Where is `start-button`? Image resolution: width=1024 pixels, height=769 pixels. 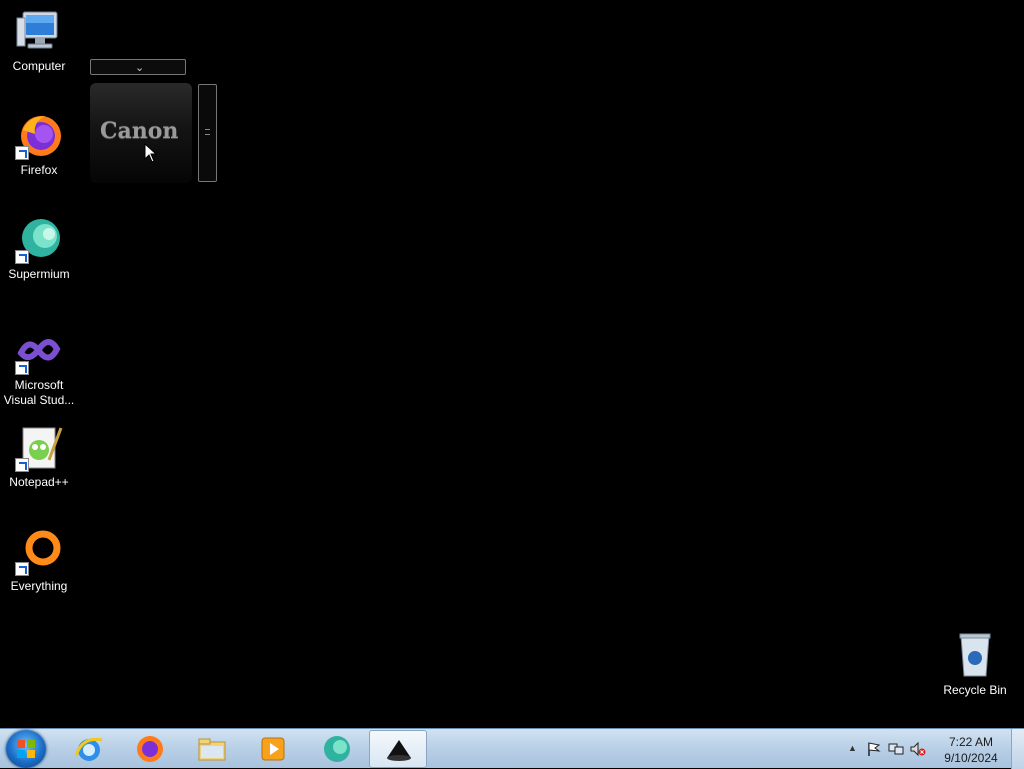 start-button is located at coordinates (26, 749).